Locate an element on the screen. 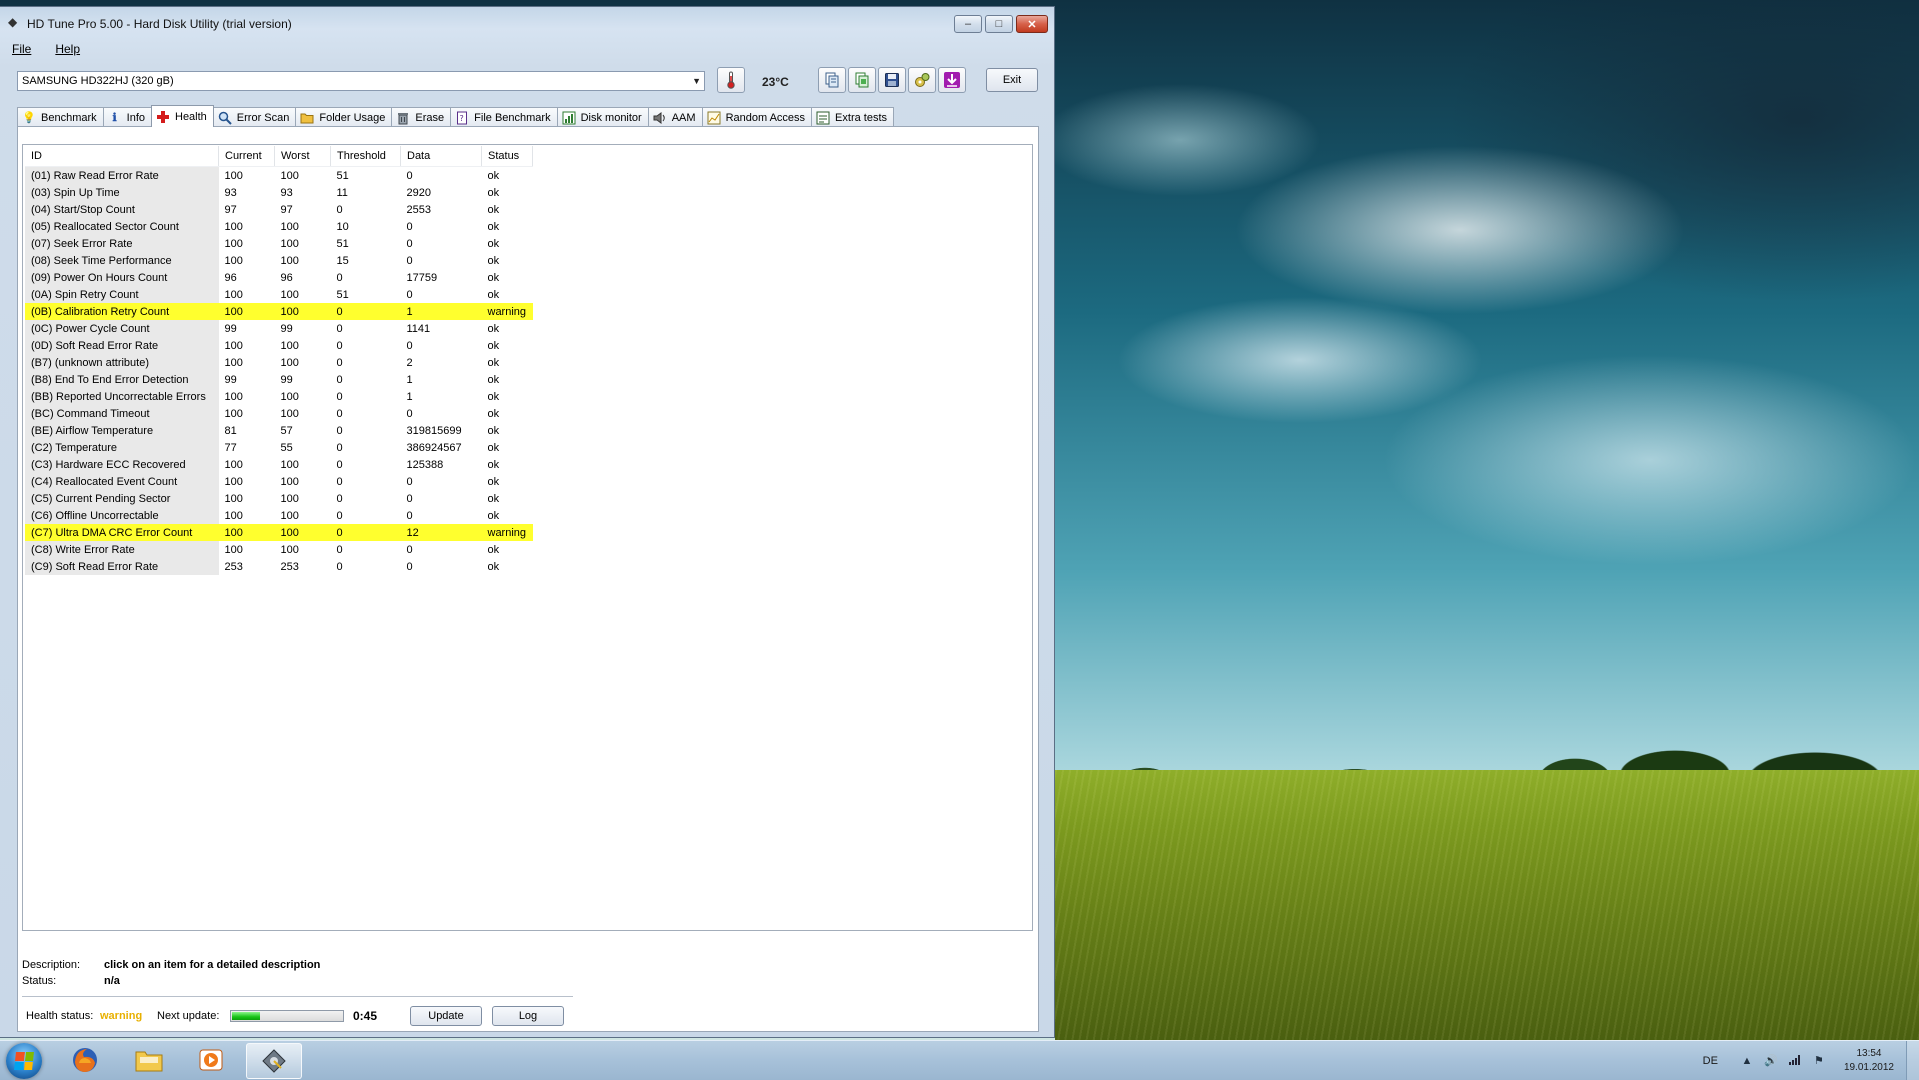 The width and height of the screenshot is (1919, 1080). divider is located at coordinates (297, 996).